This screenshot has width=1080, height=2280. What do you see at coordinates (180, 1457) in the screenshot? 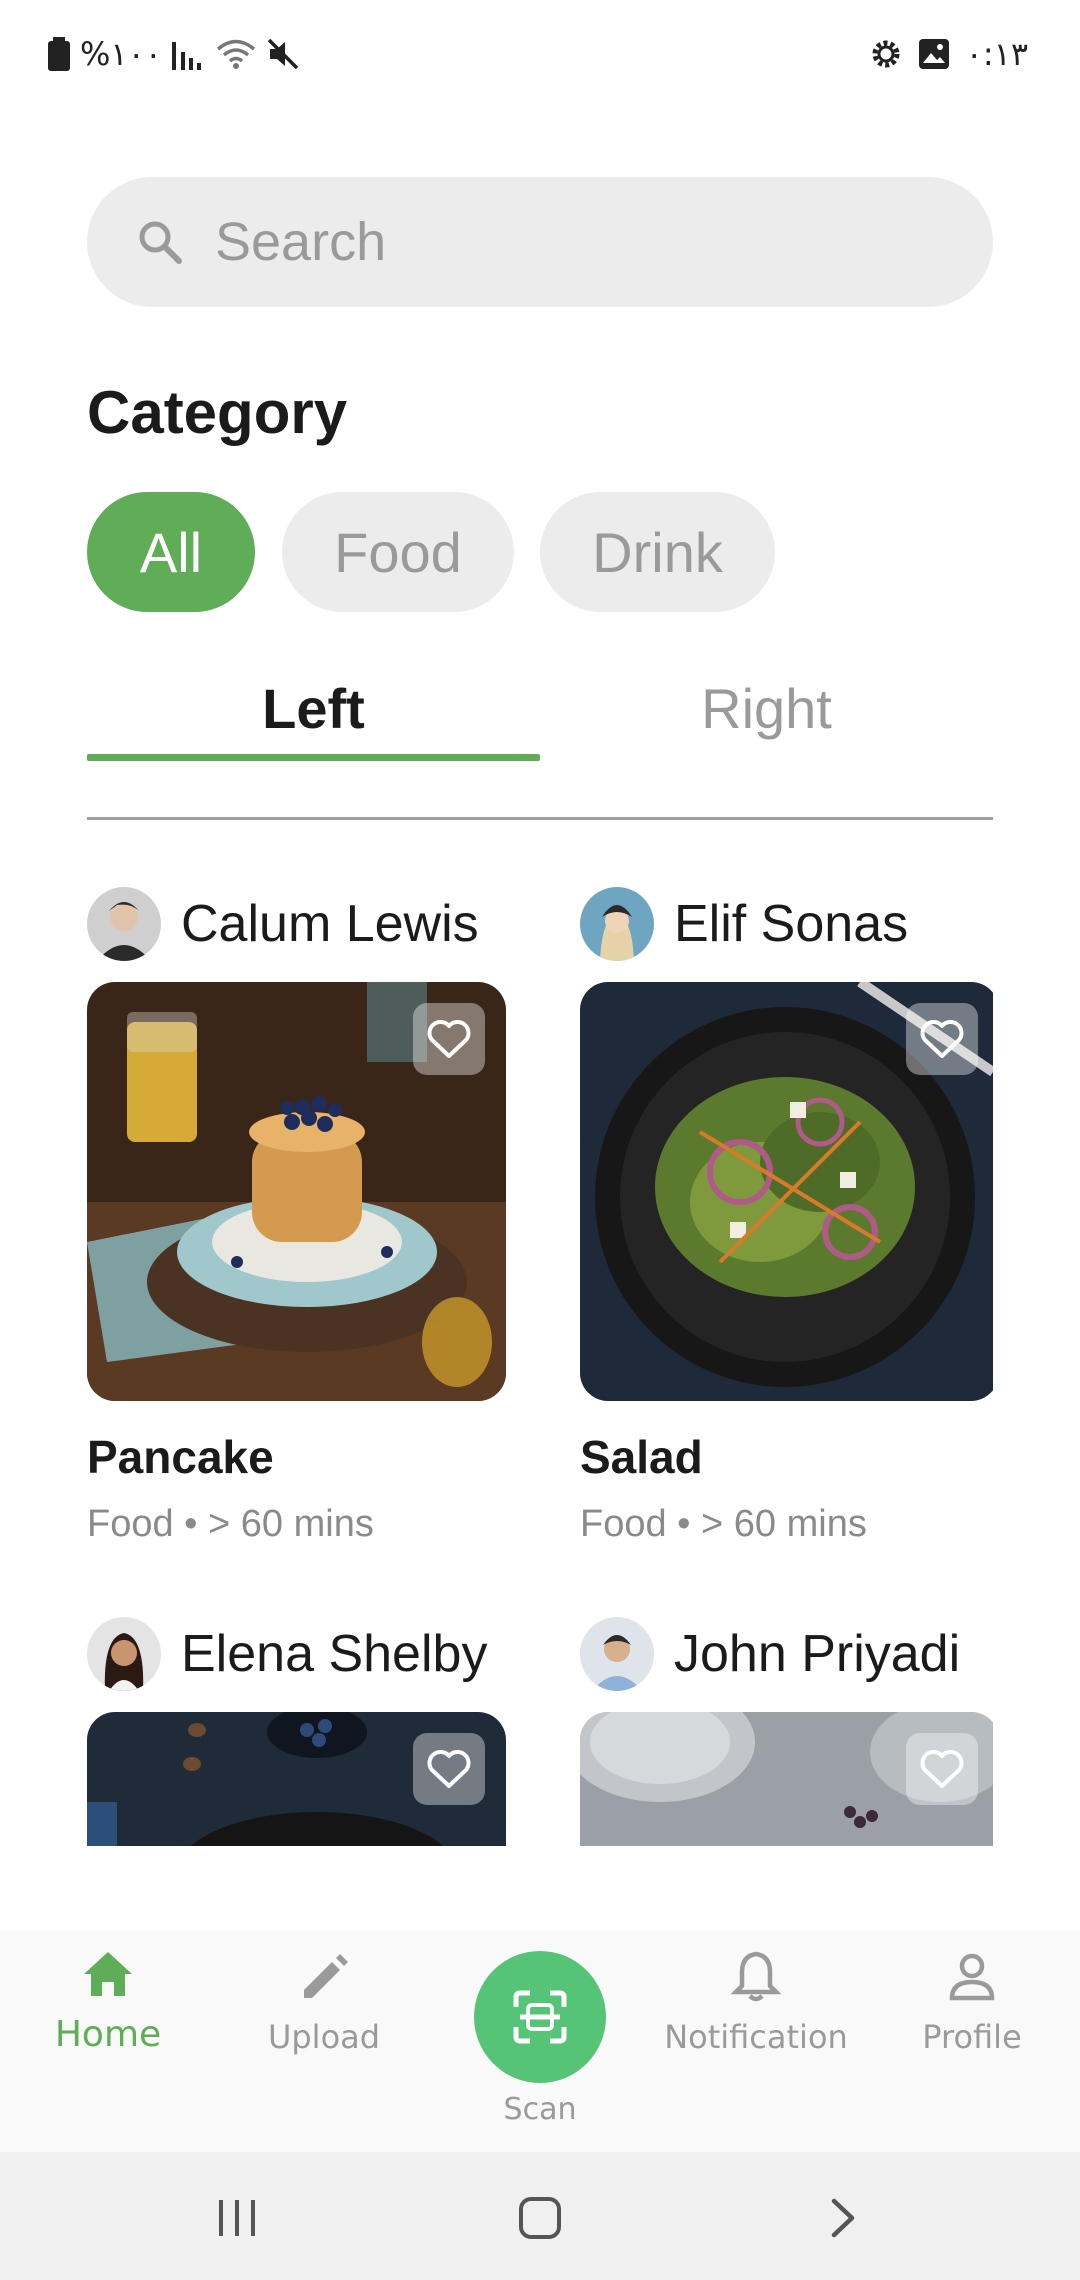
I see `dish-title: Pancake` at bounding box center [180, 1457].